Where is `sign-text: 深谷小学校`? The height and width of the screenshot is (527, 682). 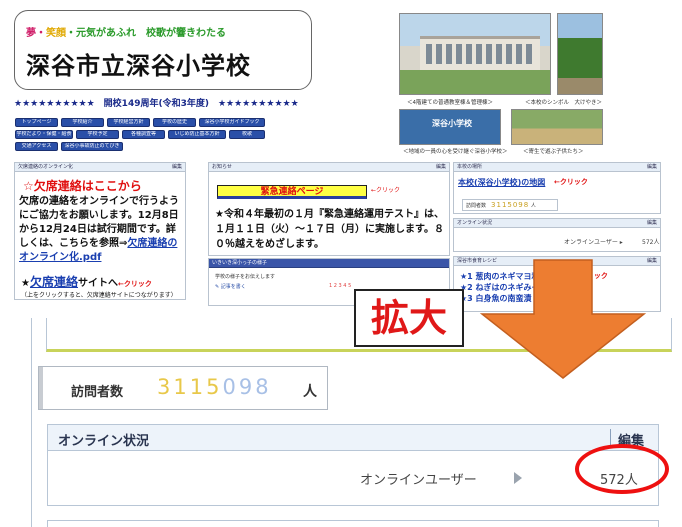 sign-text: 深谷小学校 is located at coordinates (452, 123).